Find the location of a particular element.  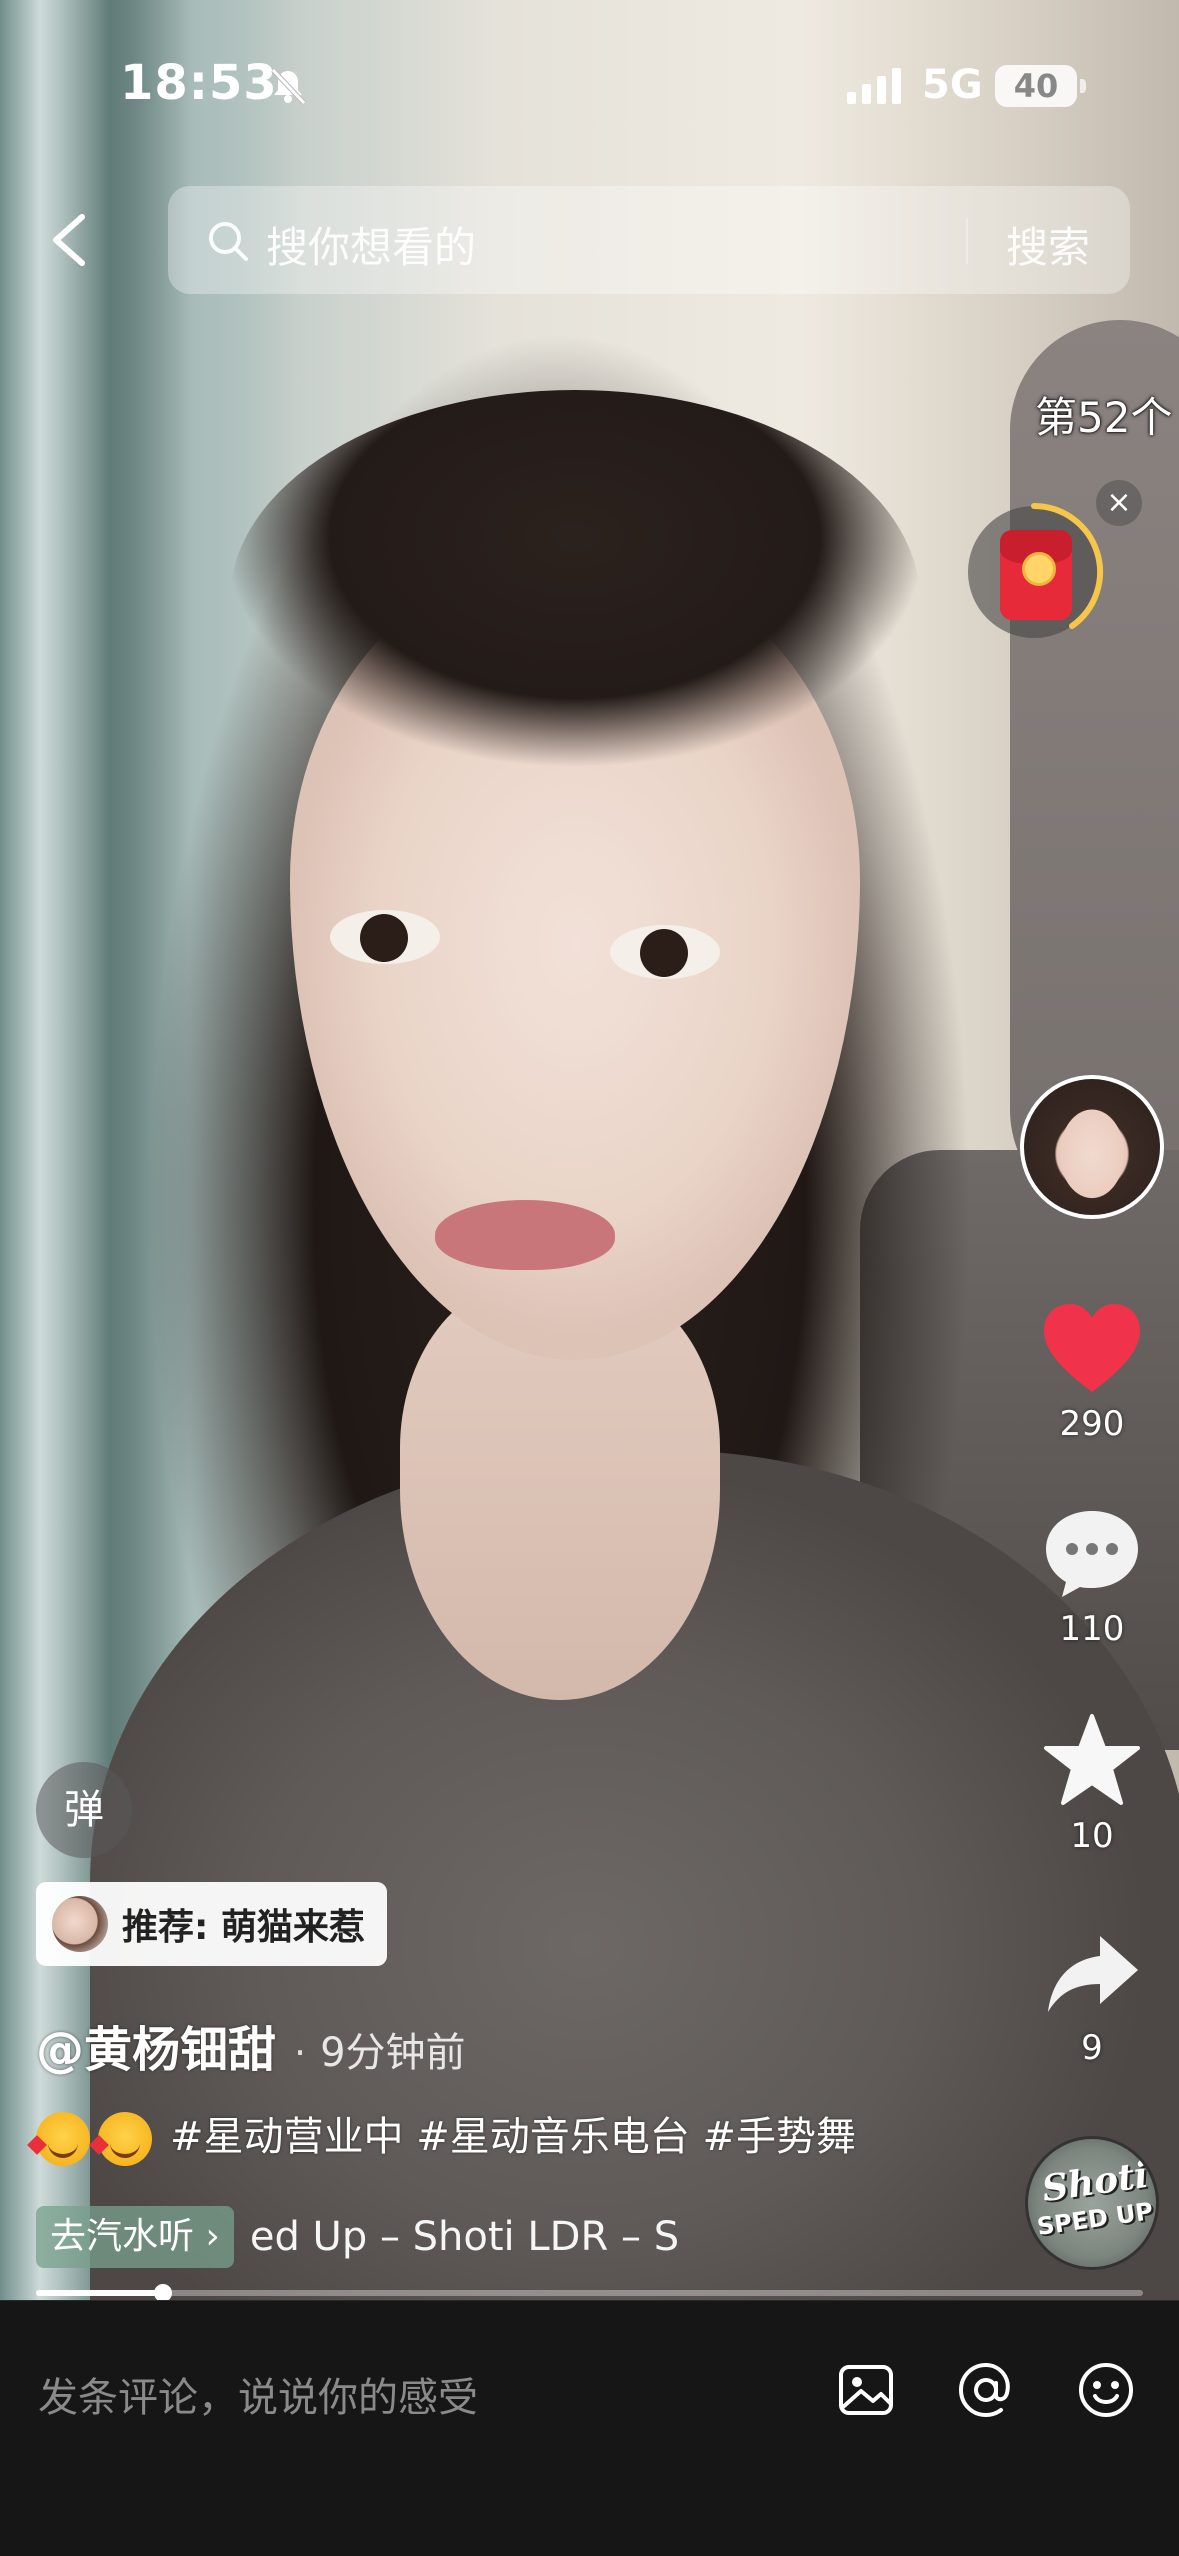

comment-button: 110 is located at coordinates (1092, 1577).